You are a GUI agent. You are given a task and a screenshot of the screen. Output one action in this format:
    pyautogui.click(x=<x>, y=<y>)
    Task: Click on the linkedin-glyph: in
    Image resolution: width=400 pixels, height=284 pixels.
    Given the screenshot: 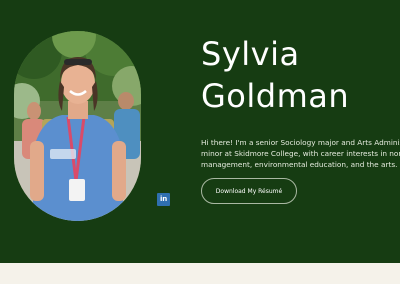 What is the action you would take?
    pyautogui.click(x=163, y=199)
    